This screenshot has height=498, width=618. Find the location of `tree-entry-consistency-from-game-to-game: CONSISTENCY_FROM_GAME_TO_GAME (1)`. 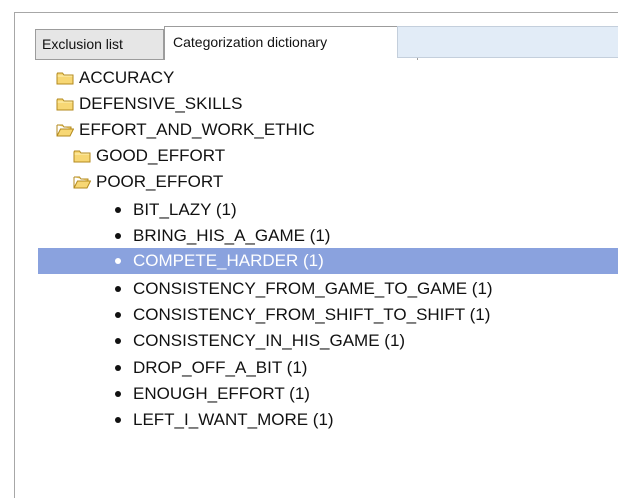

tree-entry-consistency-from-game-to-game: CONSISTENCY_FROM_GAME_TO_GAME (1) is located at coordinates (309, 289).